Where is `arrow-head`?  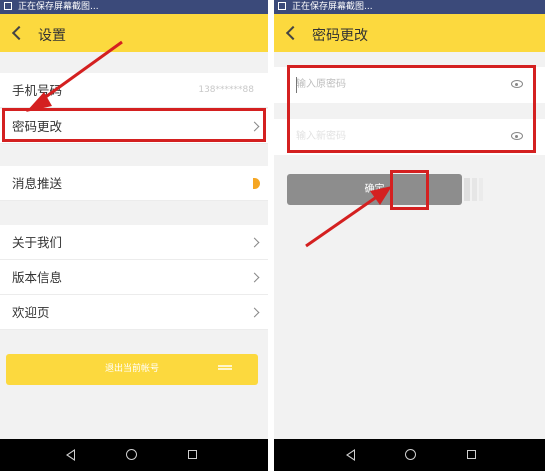
arrow-head is located at coordinates (381, 195).